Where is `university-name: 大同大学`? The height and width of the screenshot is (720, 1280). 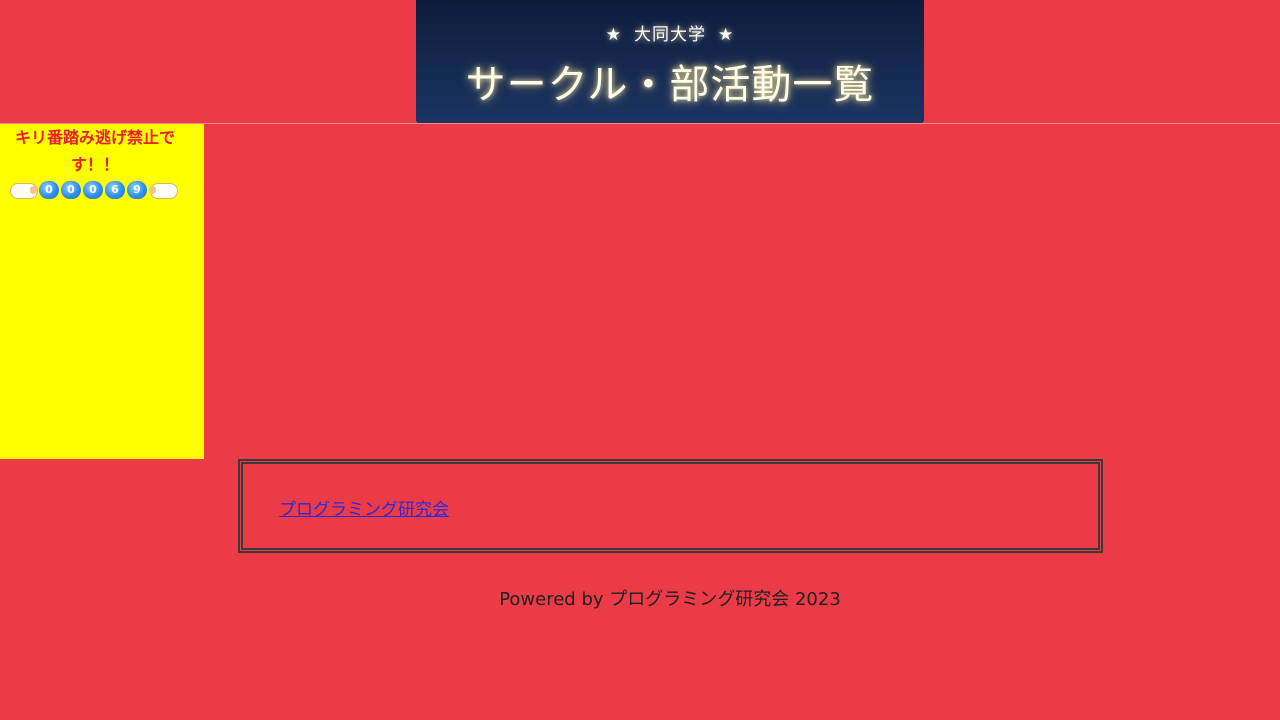
university-name: 大同大学 is located at coordinates (670, 35).